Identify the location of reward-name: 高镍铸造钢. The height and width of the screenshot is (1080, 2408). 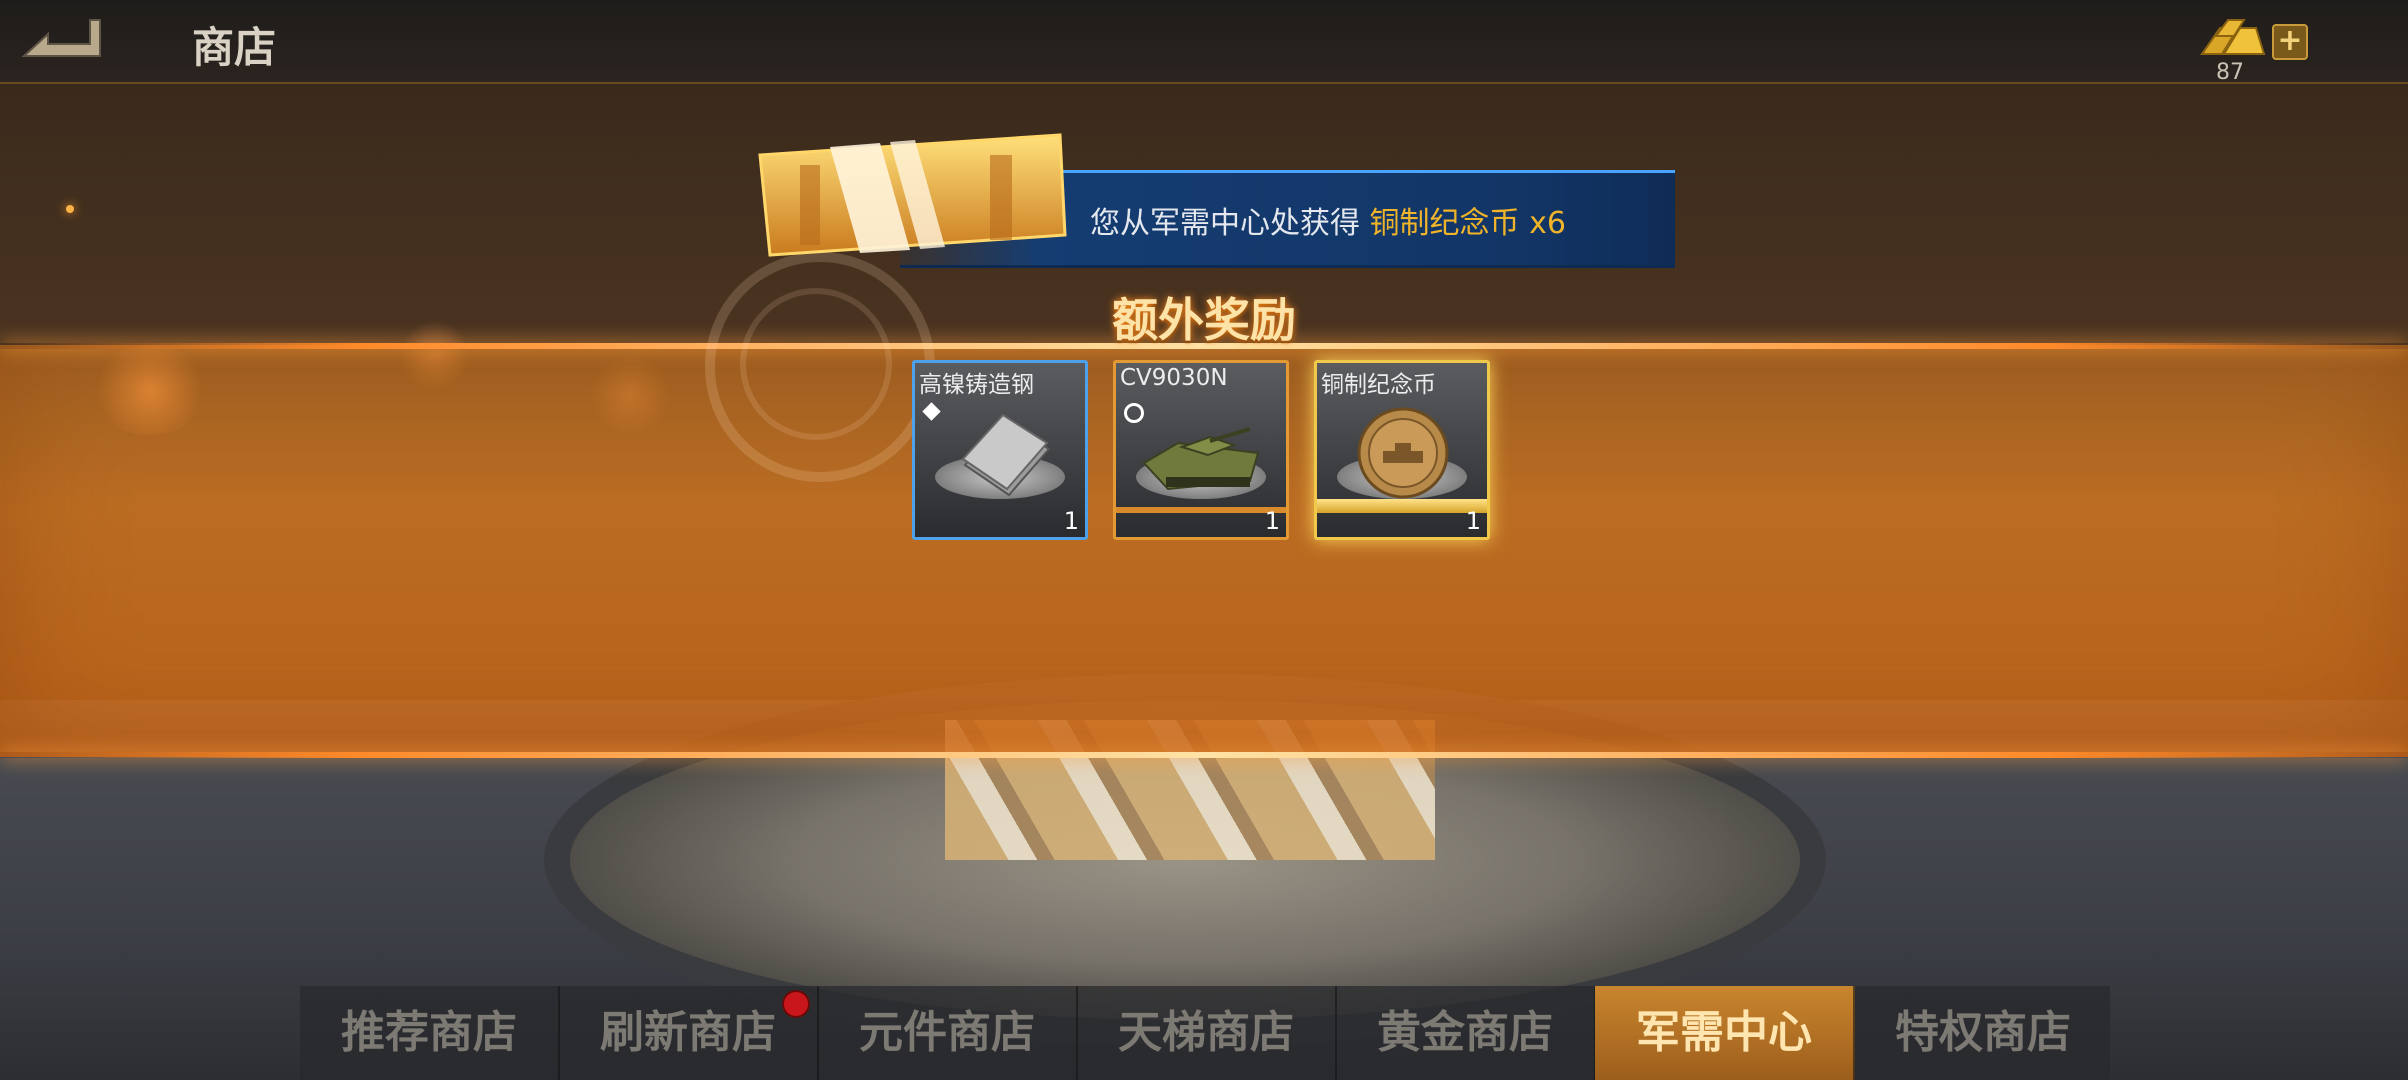
(976, 385).